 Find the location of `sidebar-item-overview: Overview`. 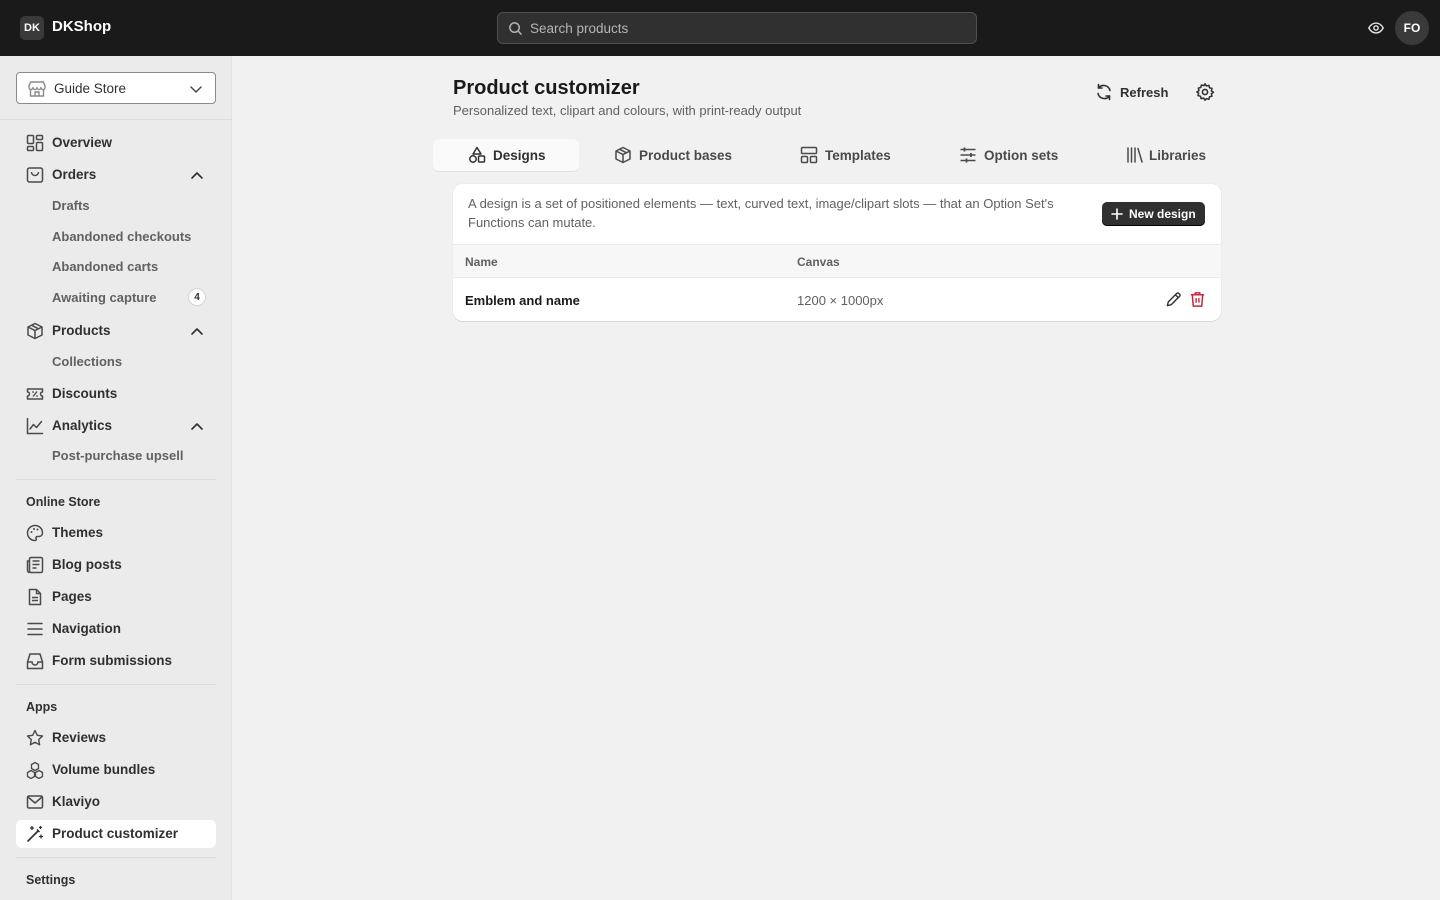

sidebar-item-overview: Overview is located at coordinates (116, 143).